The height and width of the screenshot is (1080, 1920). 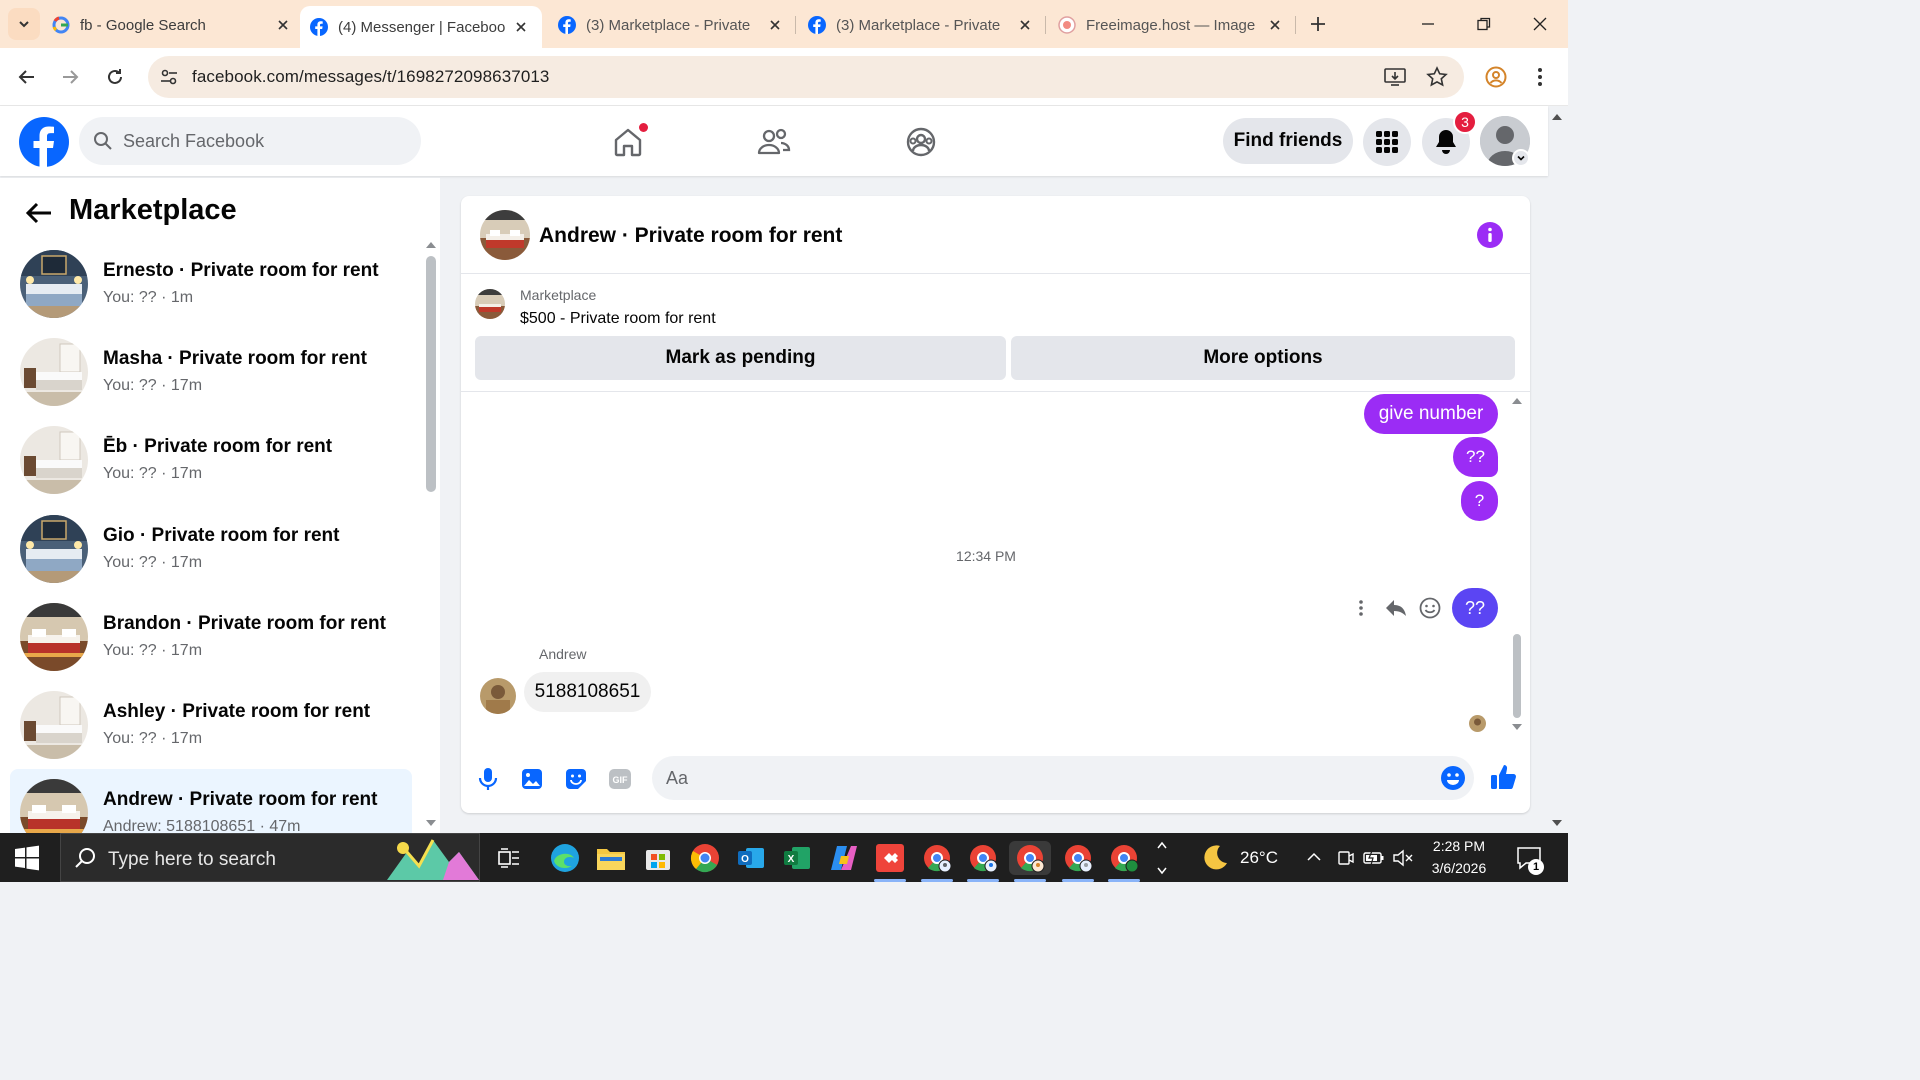 I want to click on task-view-button, so click(x=509, y=858).